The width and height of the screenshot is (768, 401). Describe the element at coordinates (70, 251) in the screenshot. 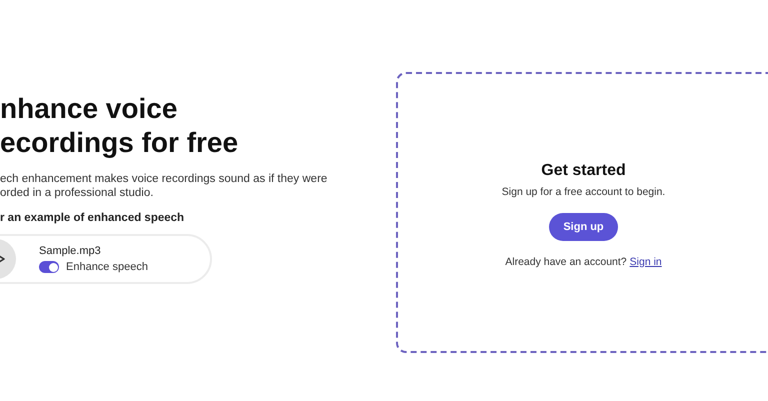

I see `file-name: Sample.mp3` at that location.